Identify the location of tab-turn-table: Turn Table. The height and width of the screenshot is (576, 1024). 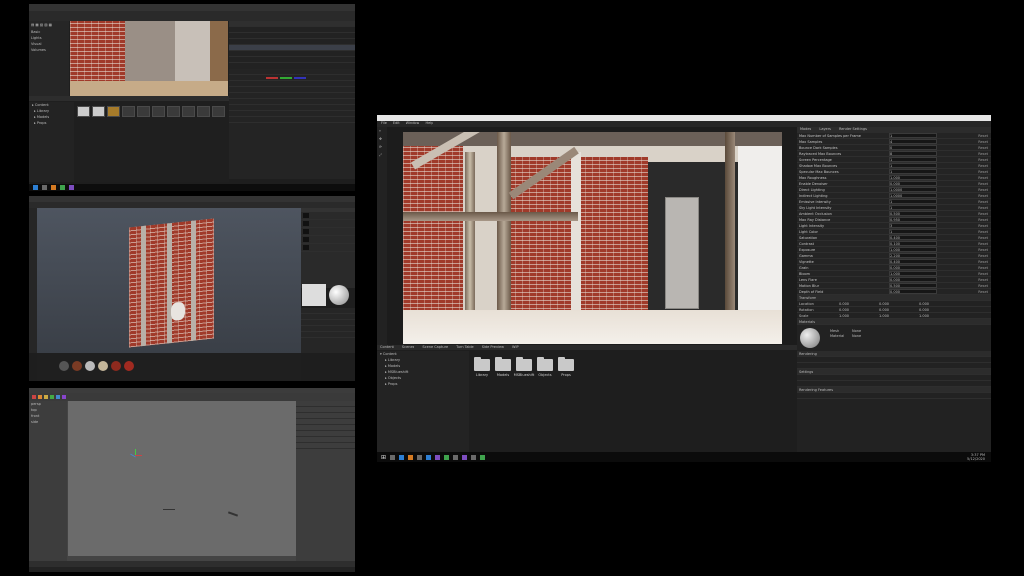
(465, 347).